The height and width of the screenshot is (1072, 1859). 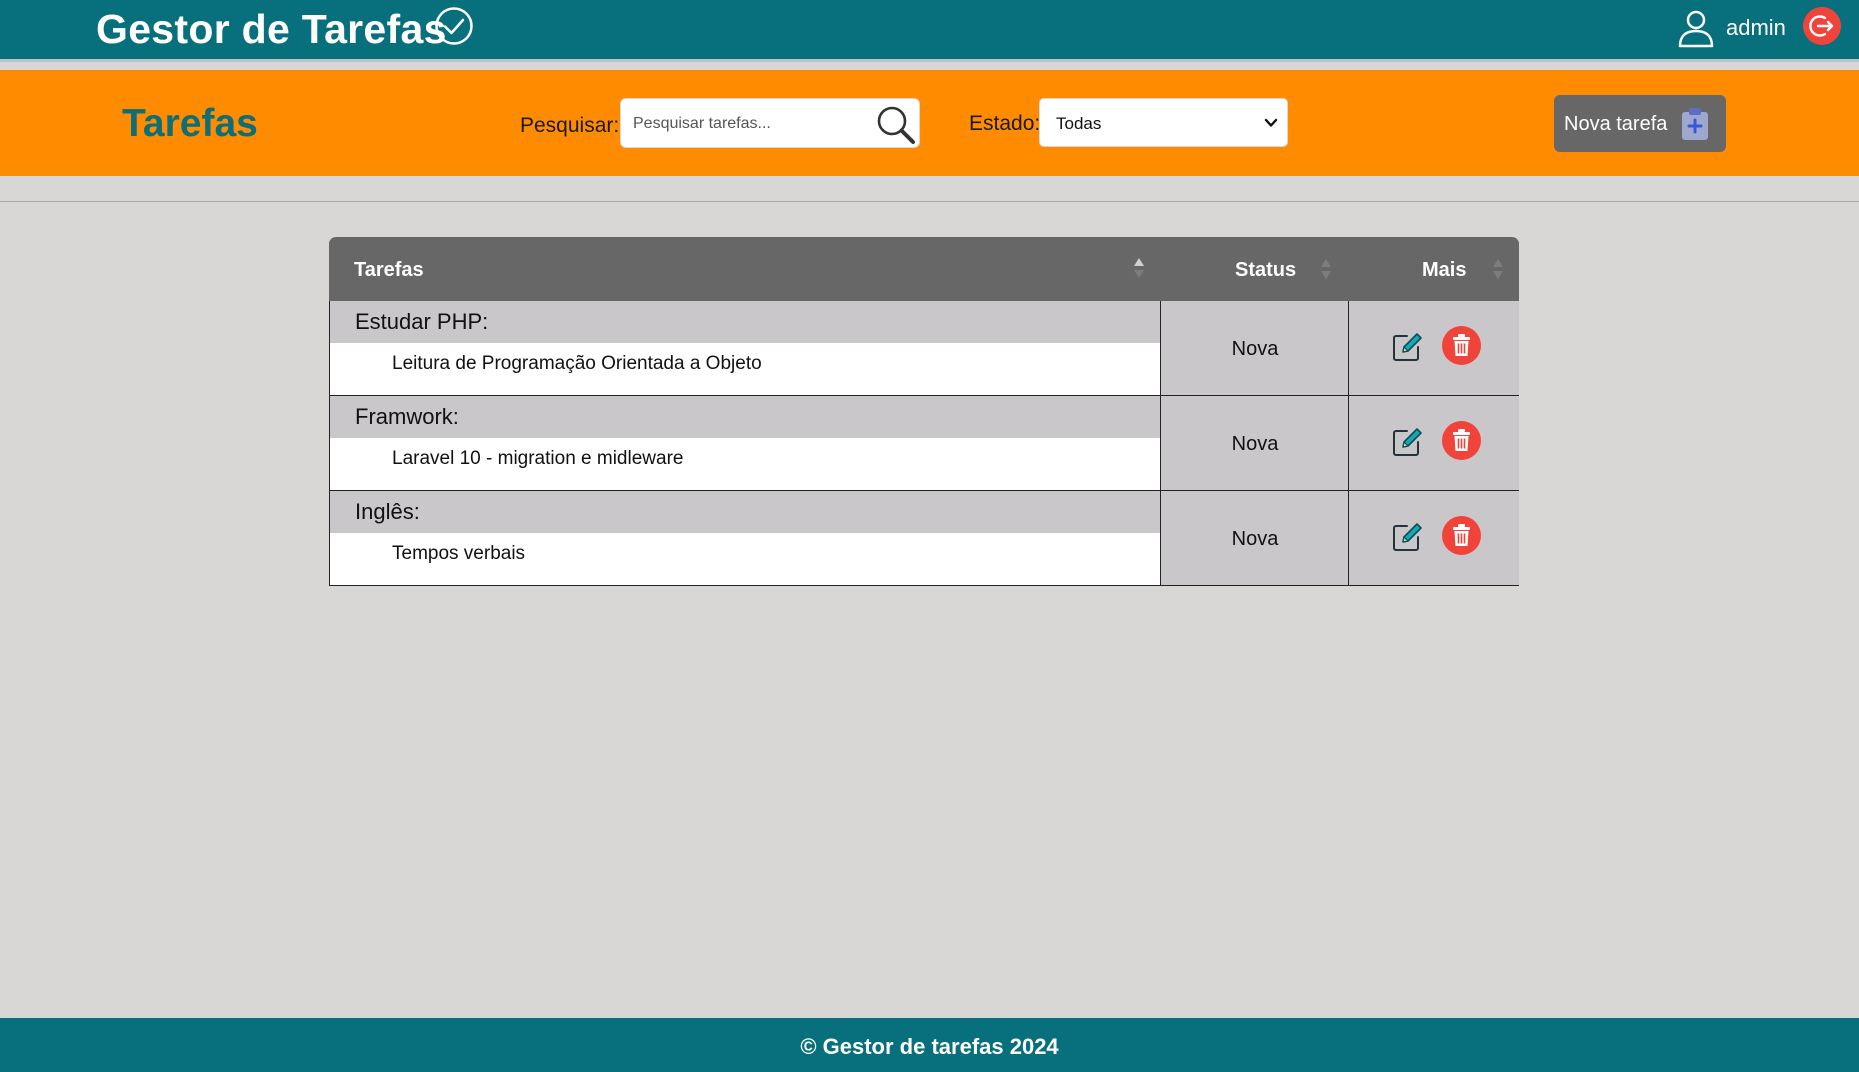 I want to click on chevron-down-icon, so click(x=1271, y=122).